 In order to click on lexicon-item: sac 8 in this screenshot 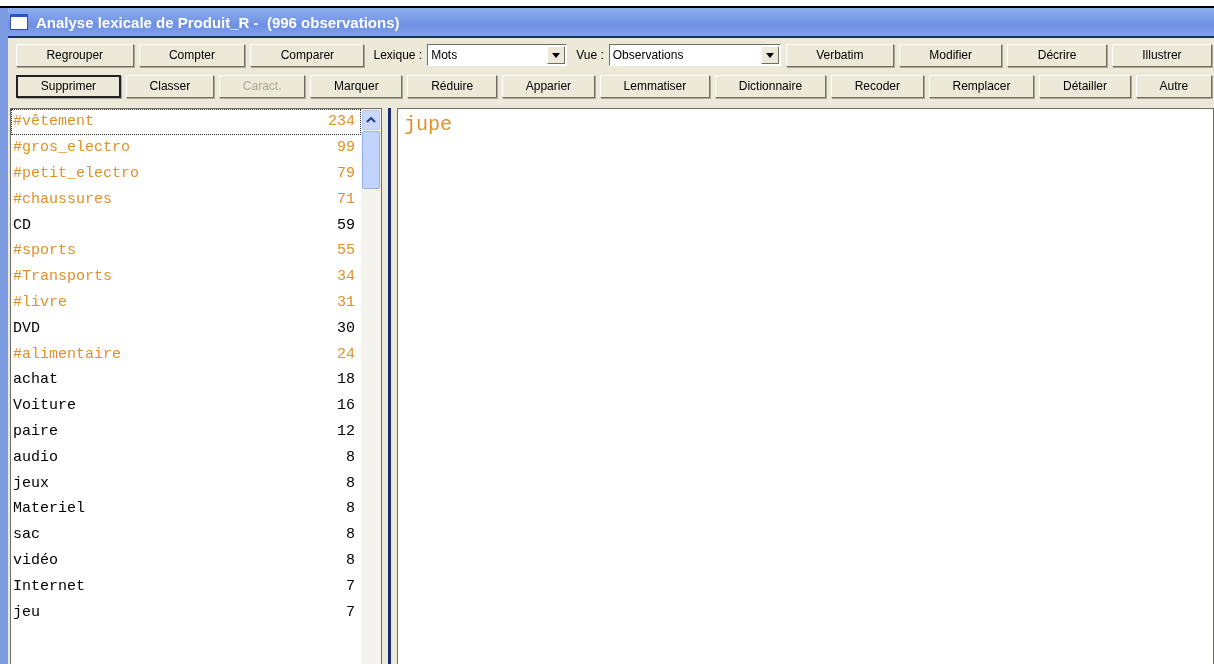, I will do `click(186, 534)`.